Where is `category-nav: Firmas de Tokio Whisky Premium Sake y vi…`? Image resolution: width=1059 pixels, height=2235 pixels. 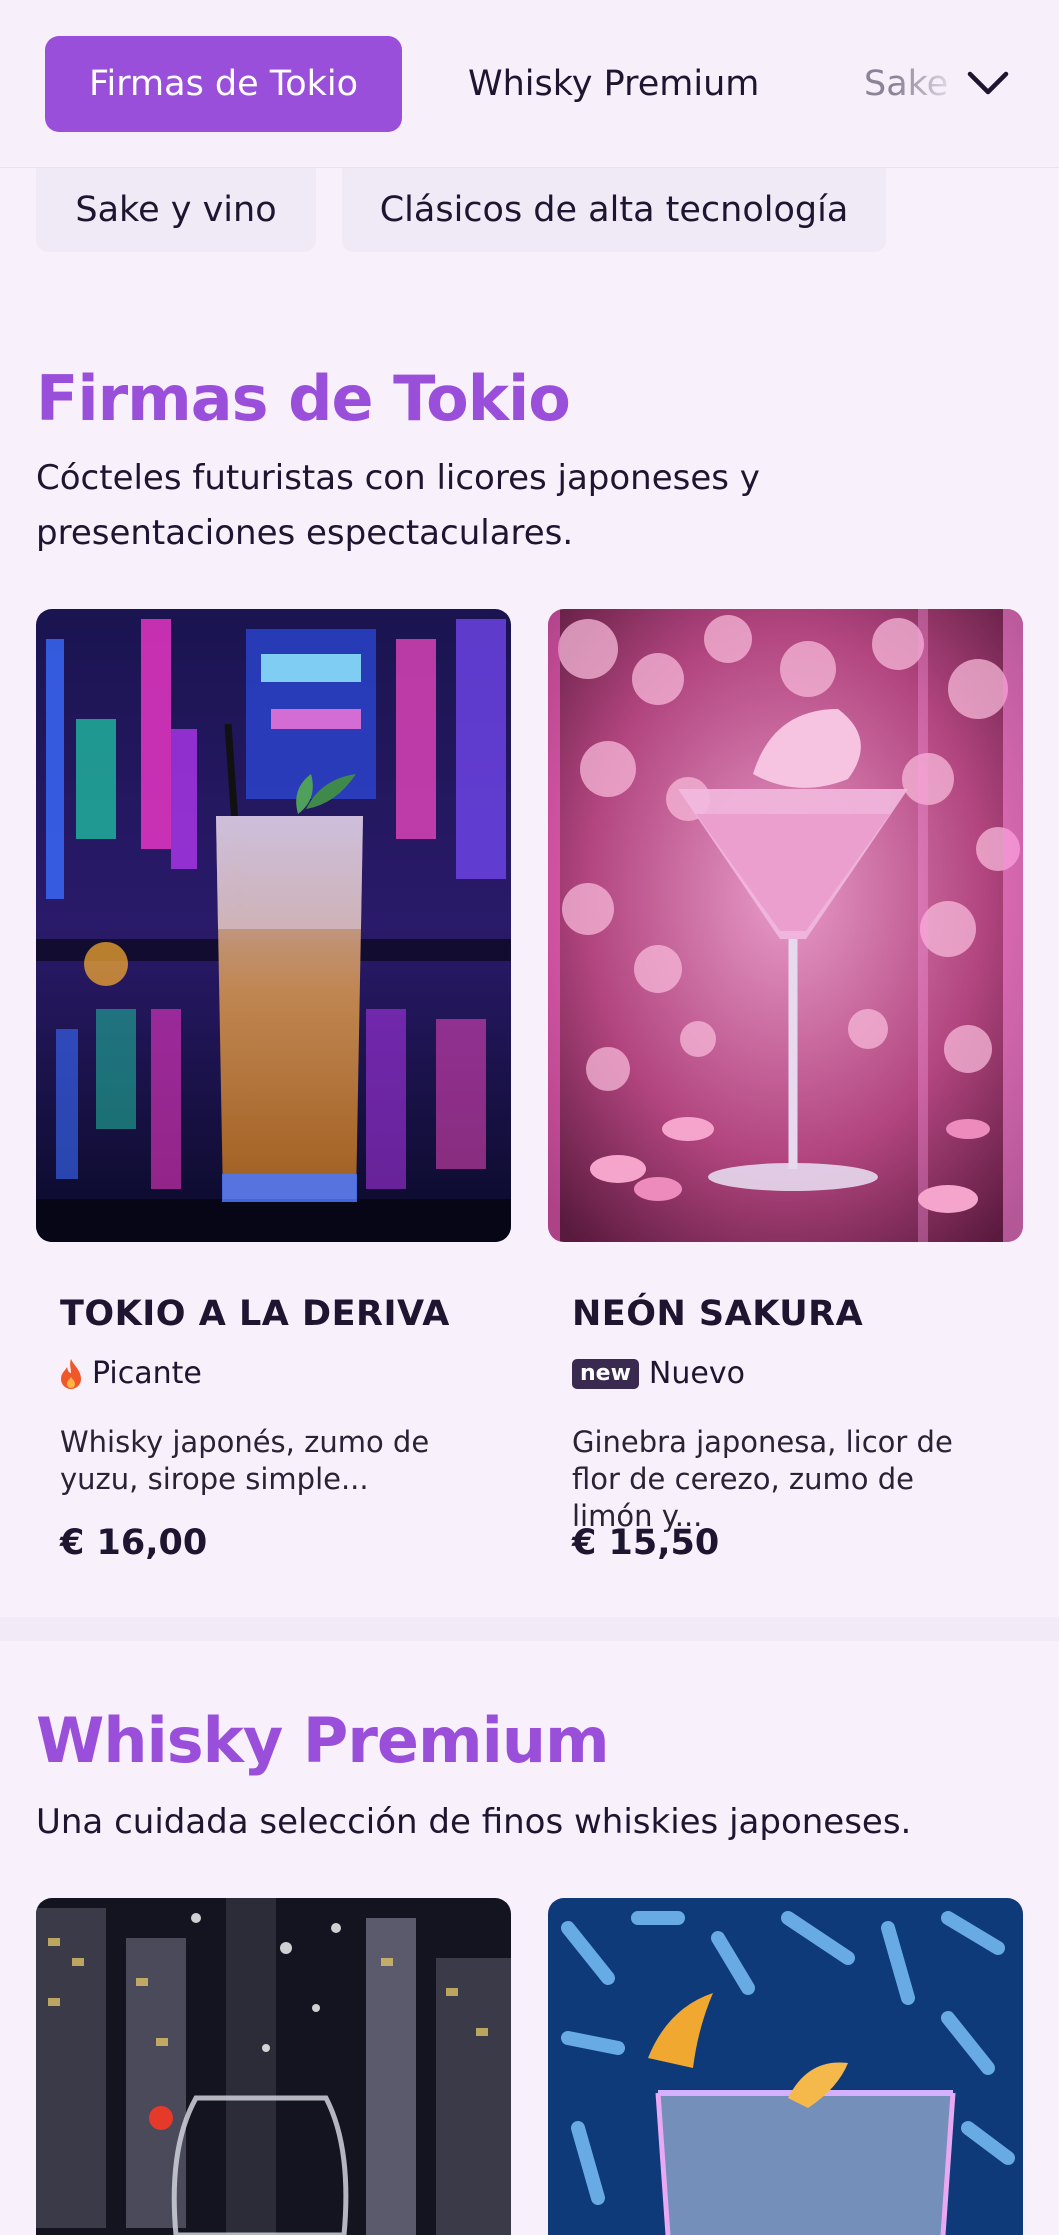
category-nav: Firmas de Tokio Whisky Premium Sake y vi… is located at coordinates (529, 84).